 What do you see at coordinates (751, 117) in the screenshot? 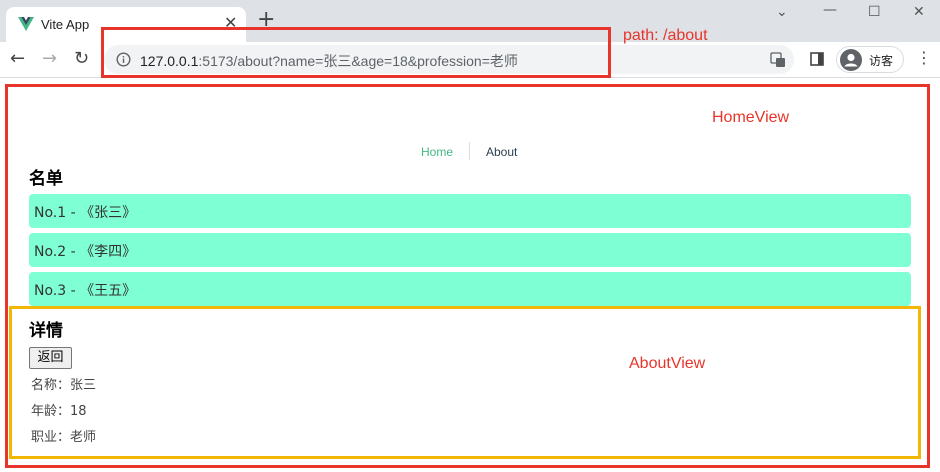
I see `homeview-annotation: HomeView` at bounding box center [751, 117].